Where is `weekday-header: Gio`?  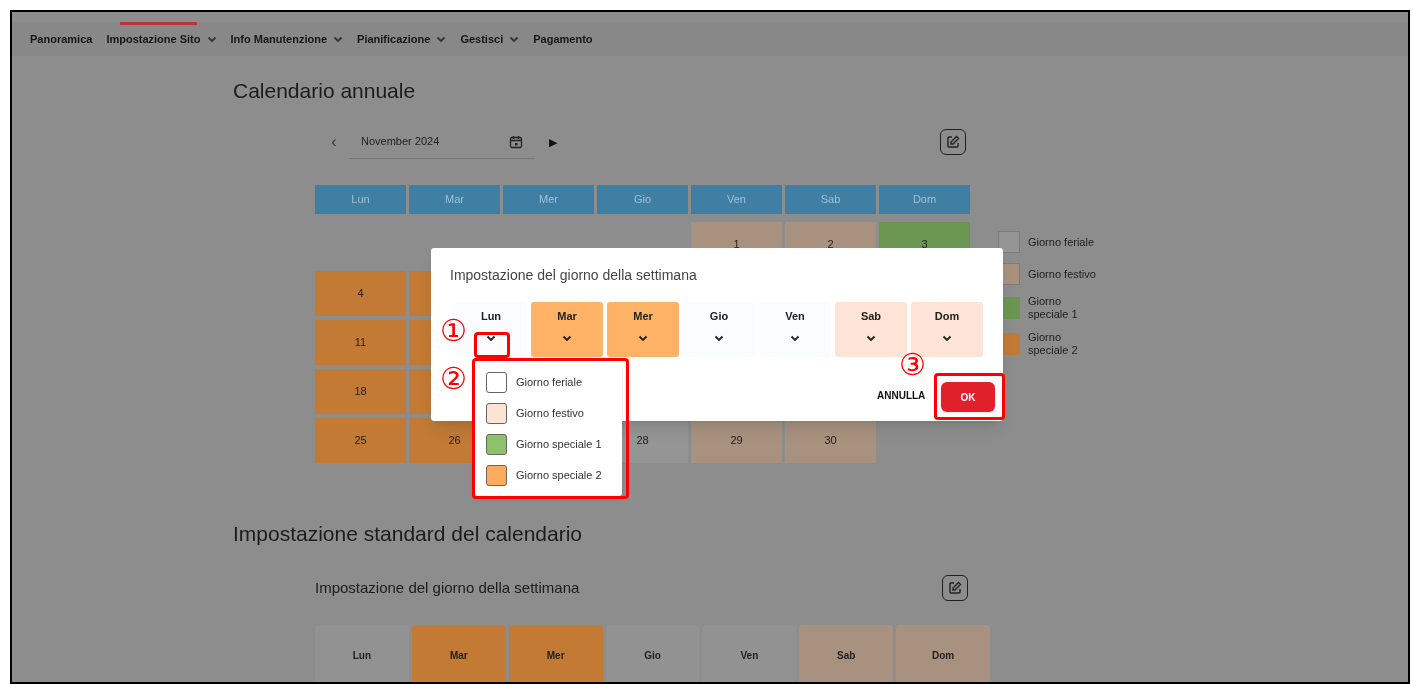
weekday-header: Gio is located at coordinates (642, 199).